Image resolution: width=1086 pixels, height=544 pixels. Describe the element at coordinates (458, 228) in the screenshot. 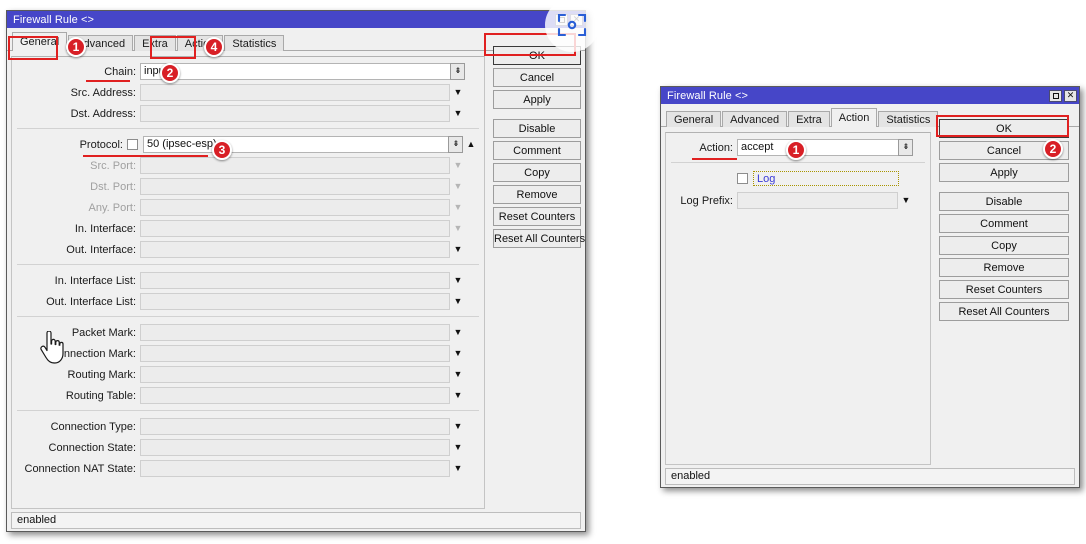

I see `in-interface-dropdown-icon: ▼` at that location.